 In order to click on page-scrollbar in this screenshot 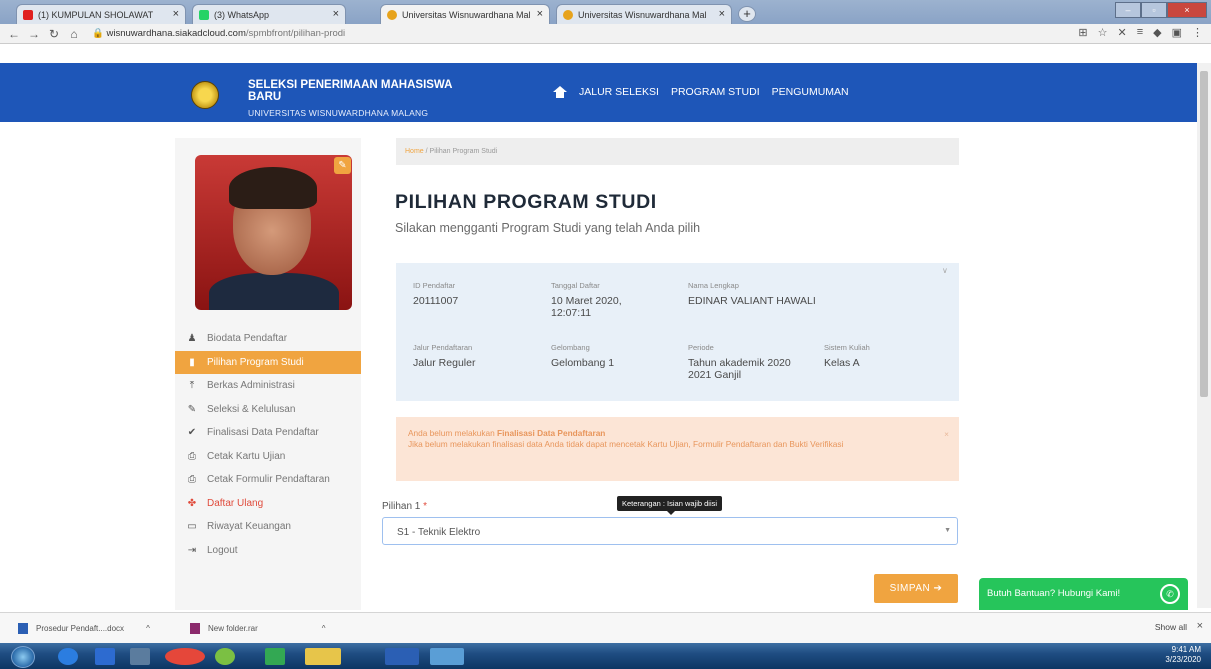, I will do `click(1204, 335)`.